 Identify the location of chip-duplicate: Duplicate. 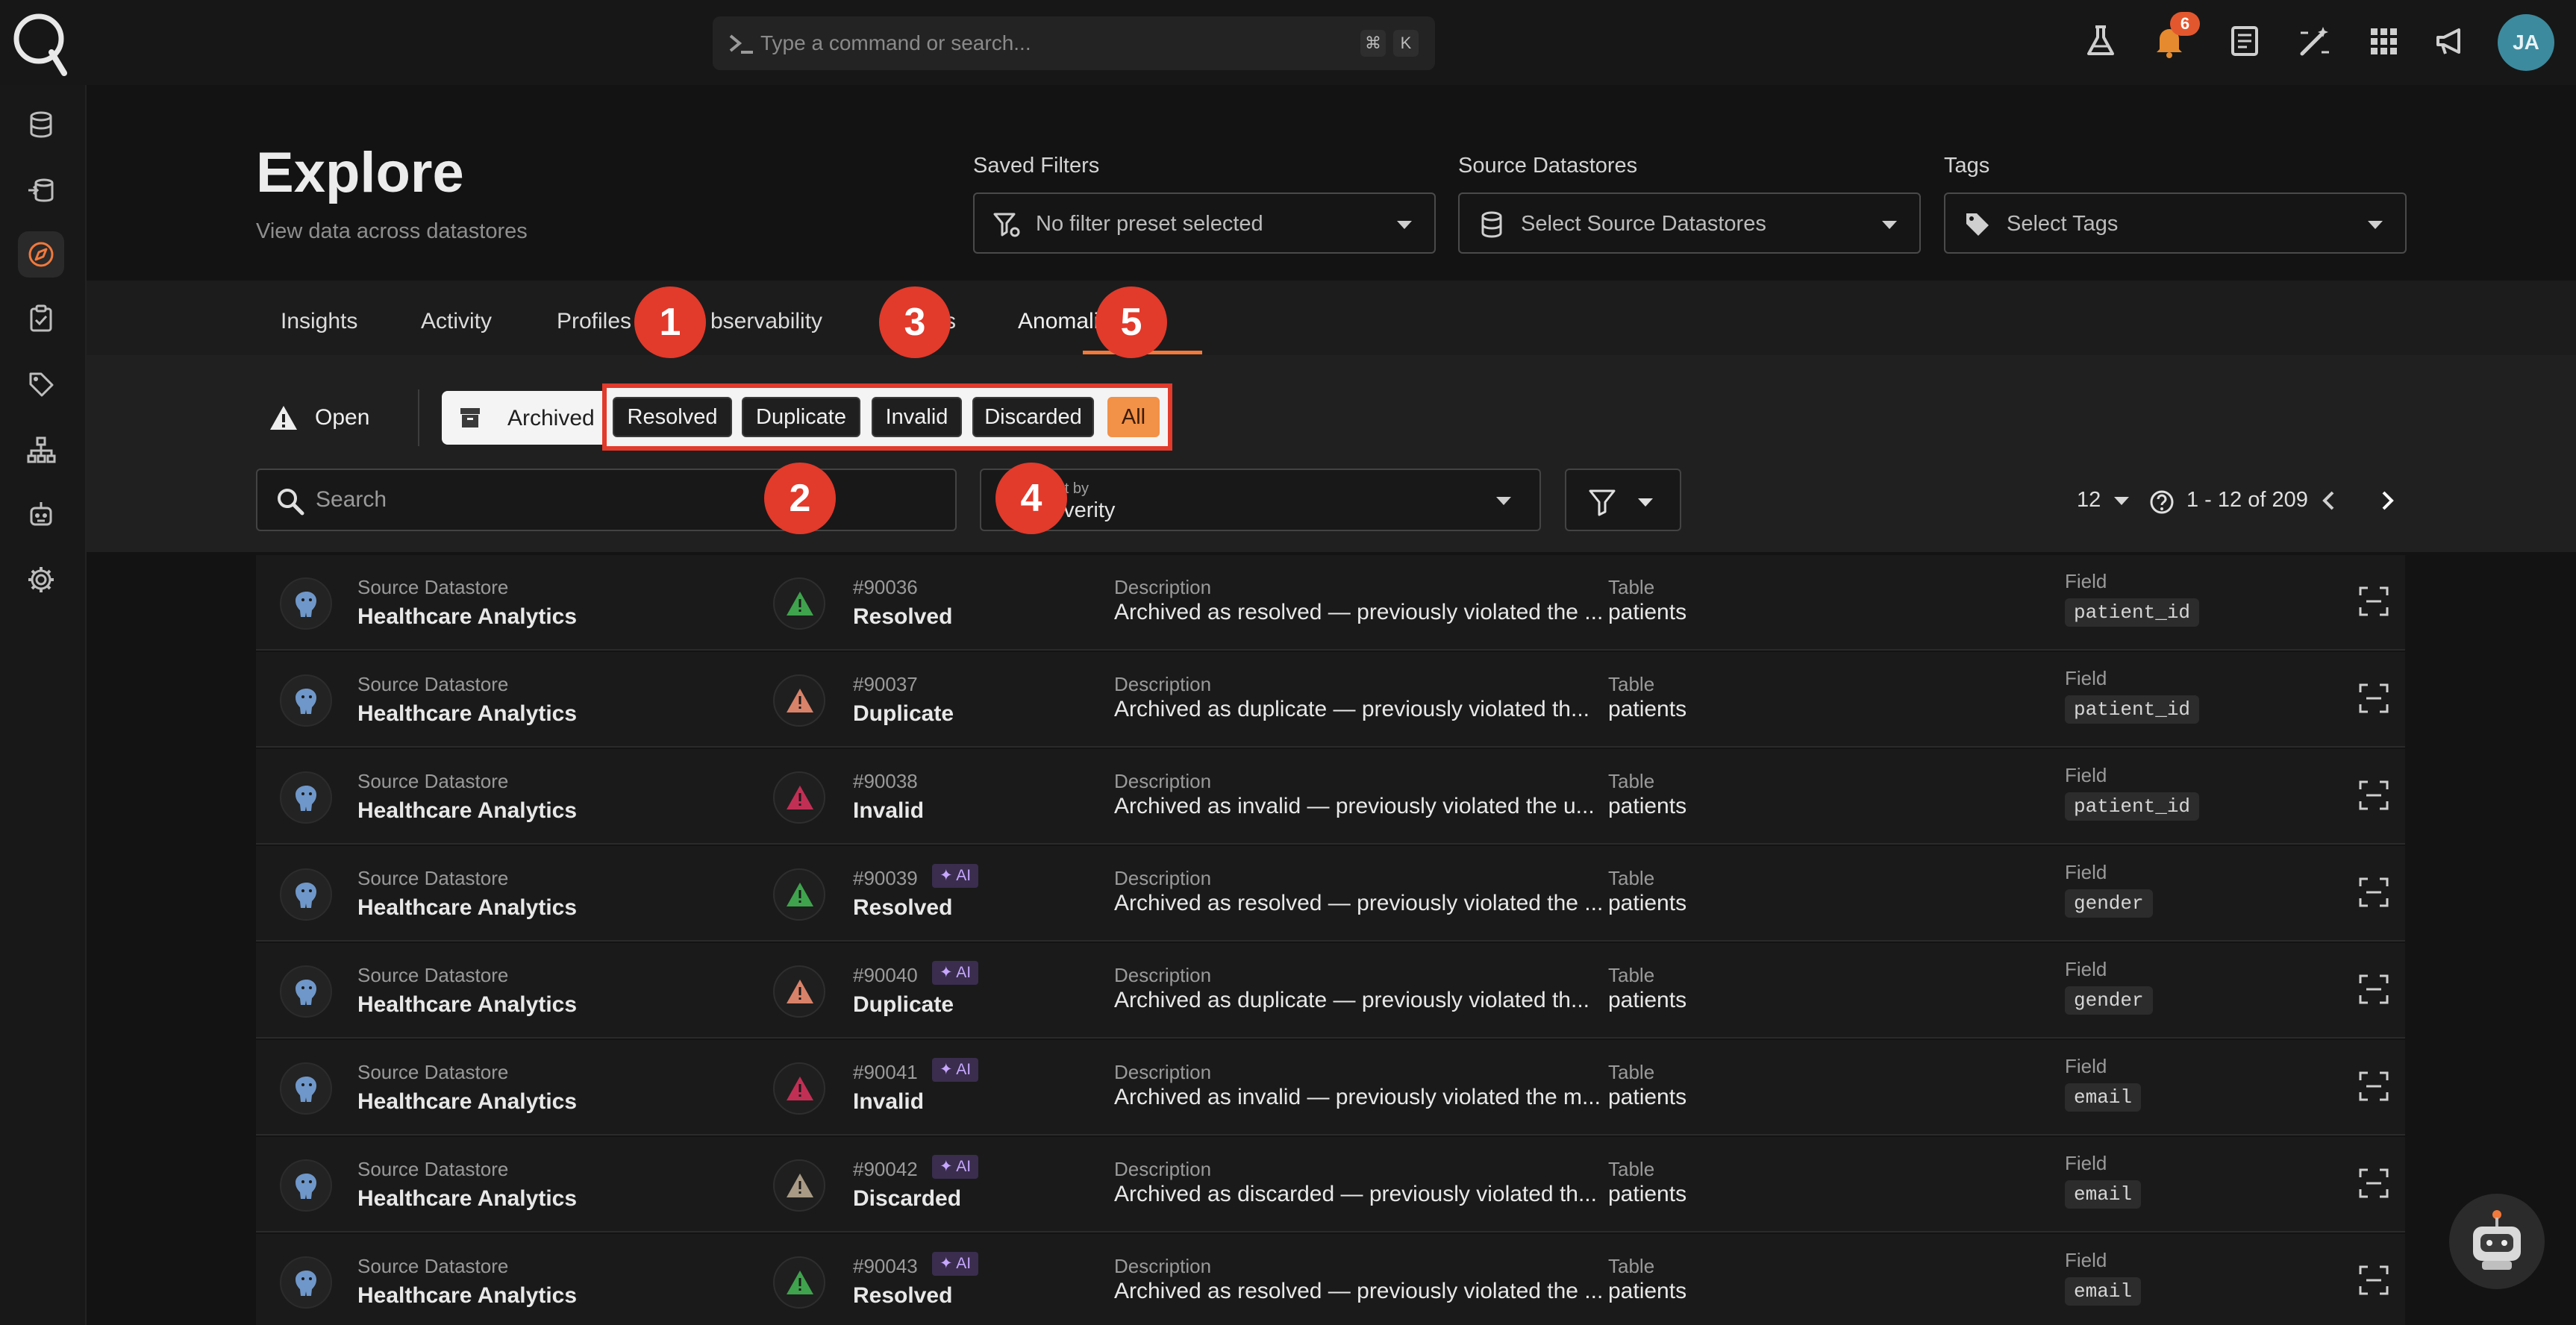
(801, 417).